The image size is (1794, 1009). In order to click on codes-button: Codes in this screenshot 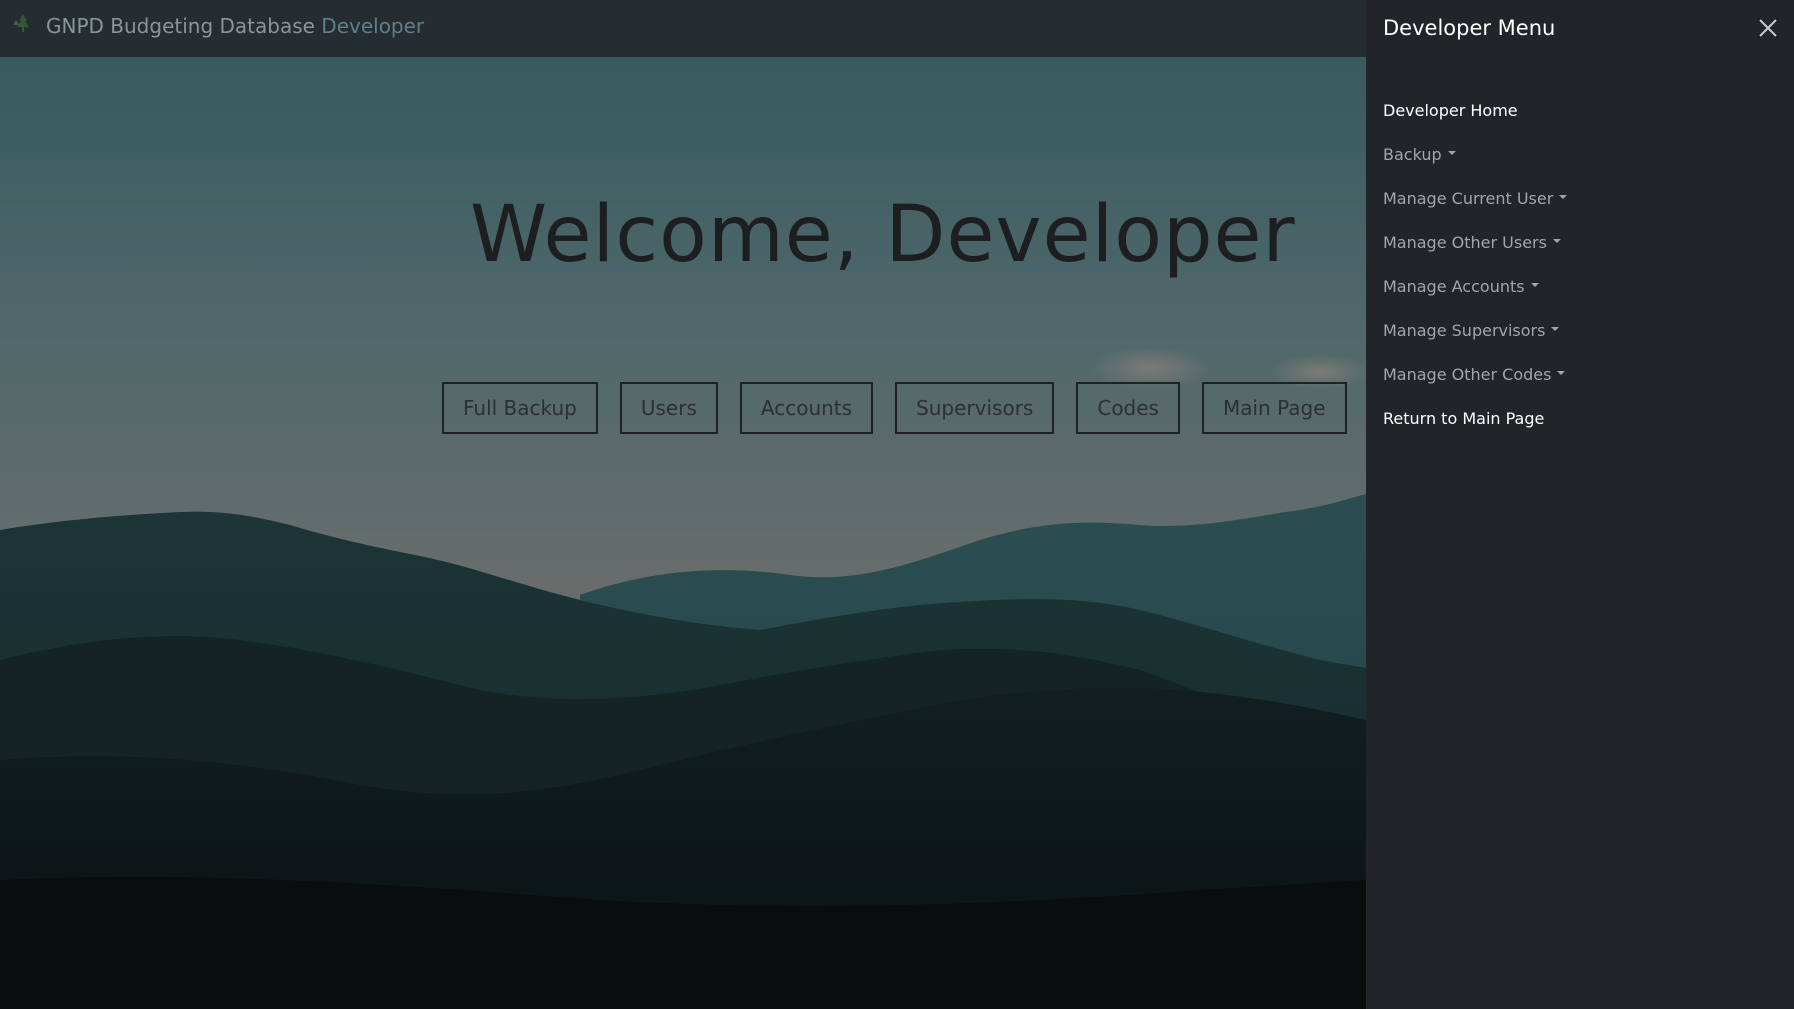, I will do `click(1128, 408)`.